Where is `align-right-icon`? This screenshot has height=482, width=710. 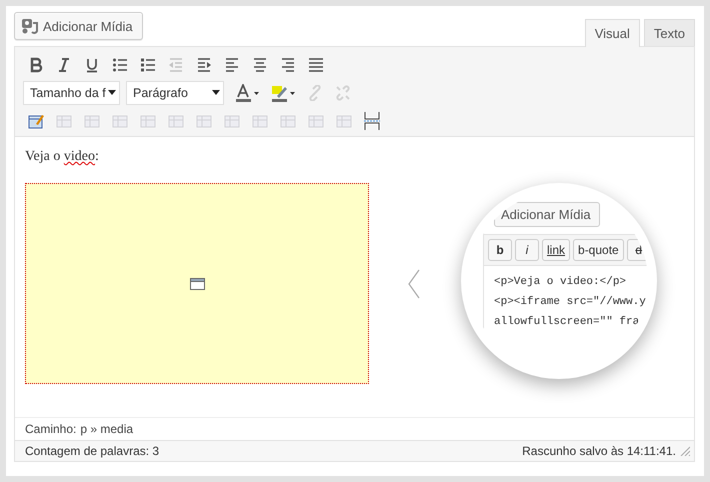 align-right-icon is located at coordinates (288, 64).